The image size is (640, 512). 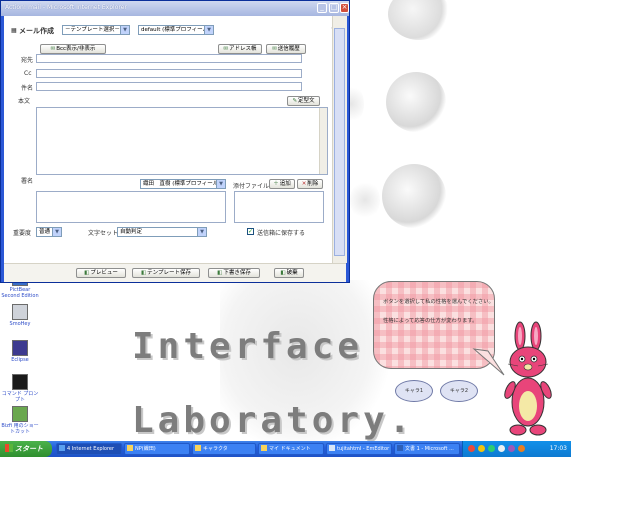 I want to click on charset-select: 自動判定 ▼, so click(x=162, y=232).